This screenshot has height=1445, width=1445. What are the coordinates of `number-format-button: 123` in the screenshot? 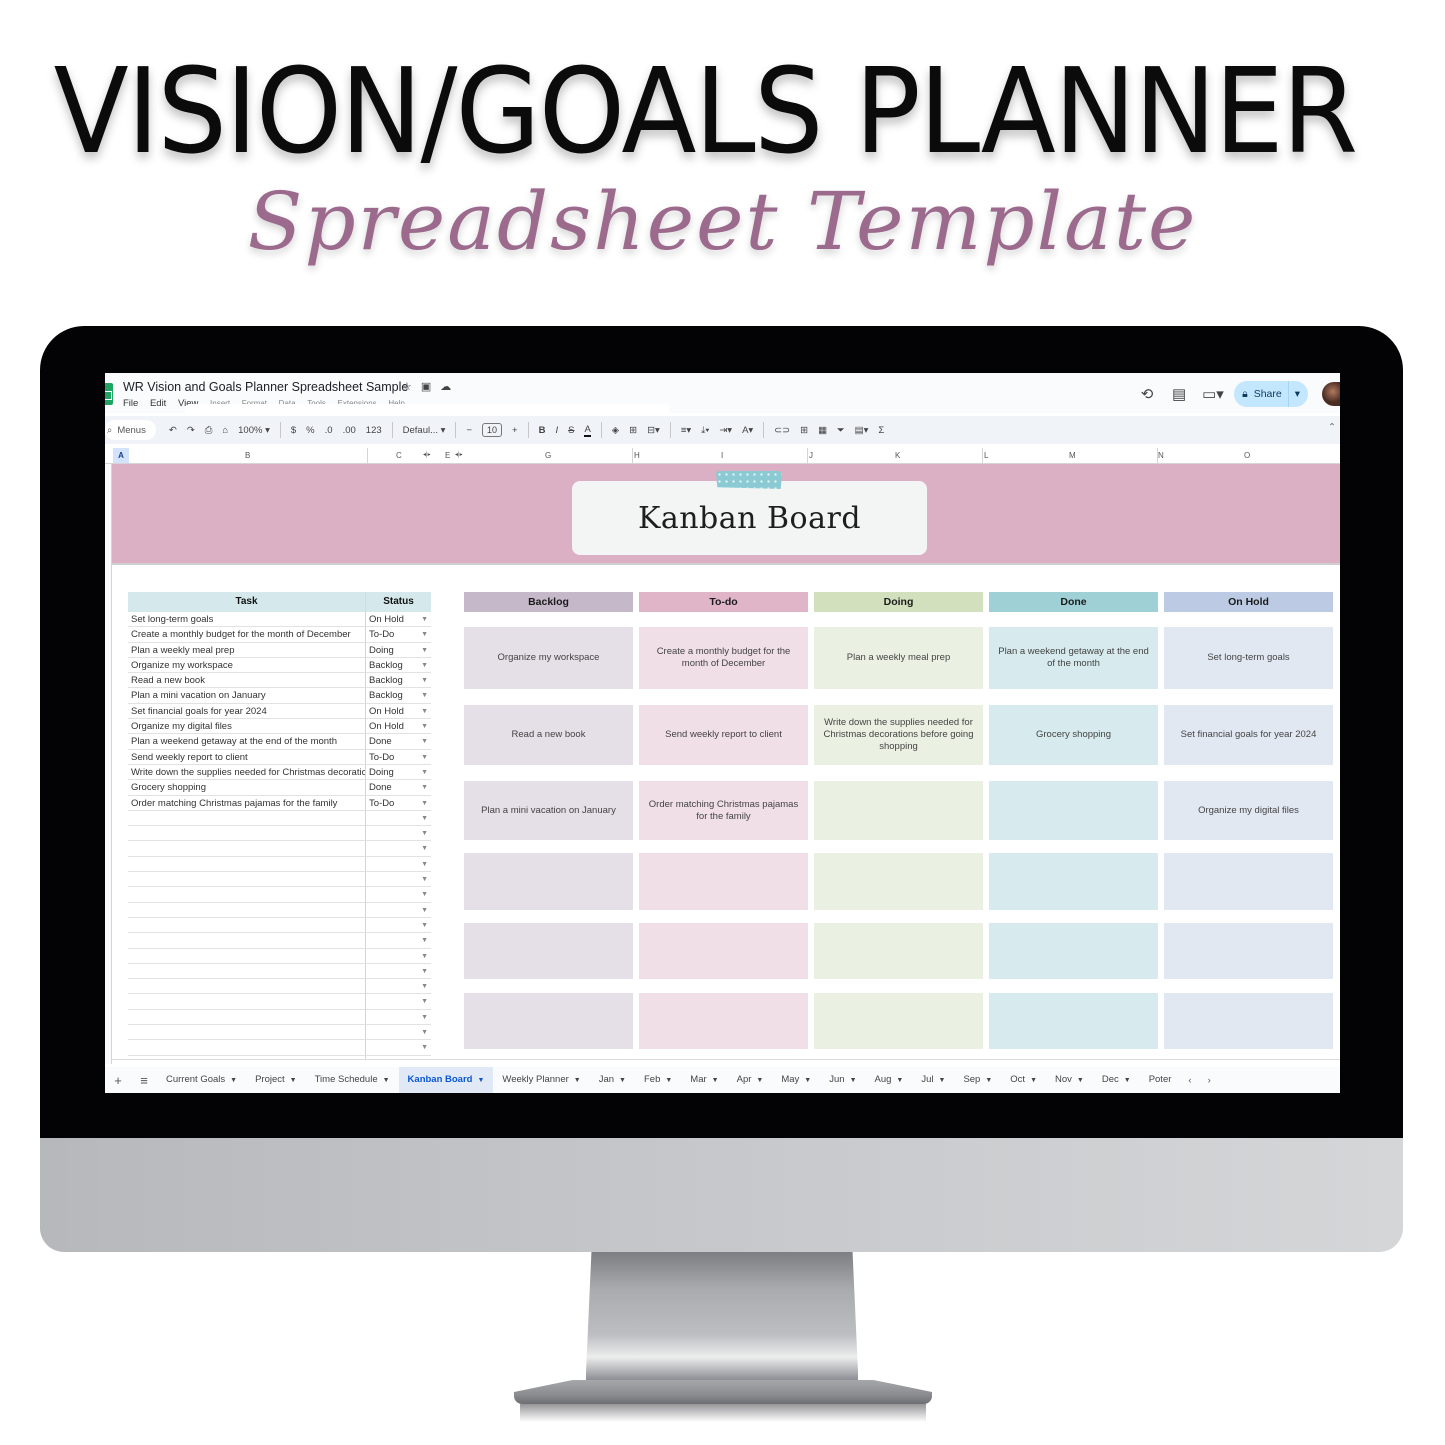 It's located at (374, 430).